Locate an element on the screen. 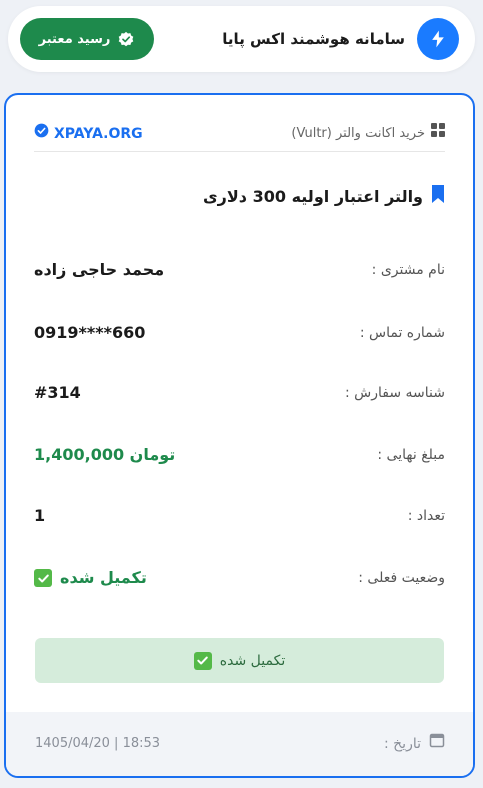  brand-label: XPAYA.ORG is located at coordinates (98, 134).